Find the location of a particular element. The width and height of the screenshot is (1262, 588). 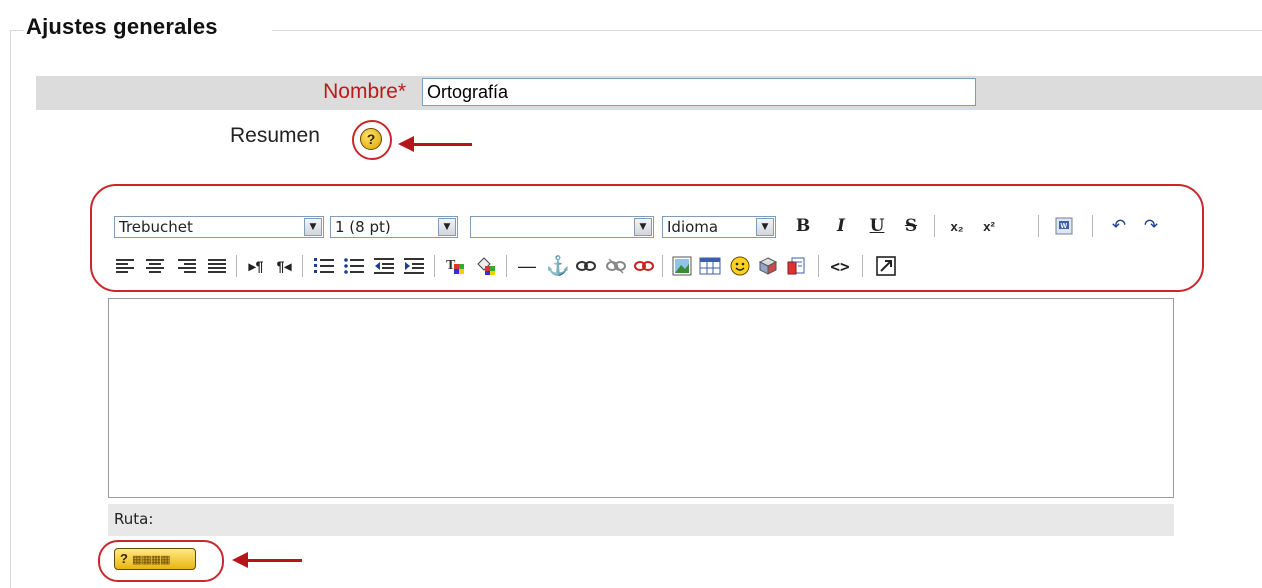

unordered-list-button is located at coordinates (354, 266).